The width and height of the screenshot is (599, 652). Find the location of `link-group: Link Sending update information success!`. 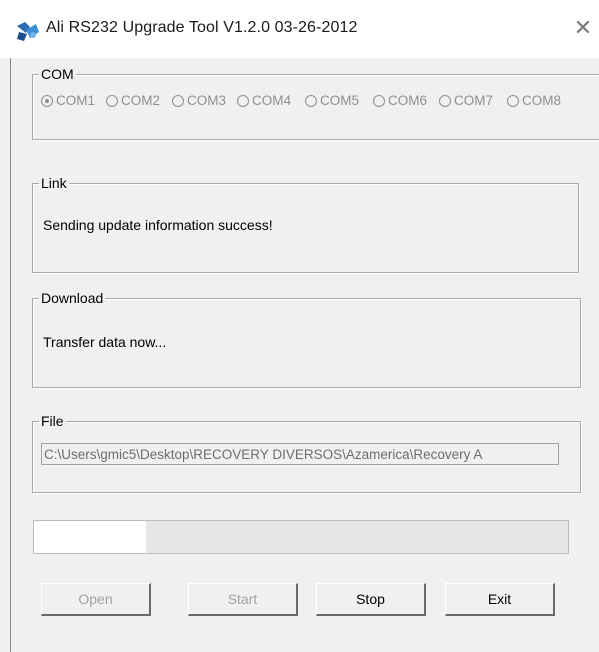

link-group: Link Sending update information success! is located at coordinates (305, 224).